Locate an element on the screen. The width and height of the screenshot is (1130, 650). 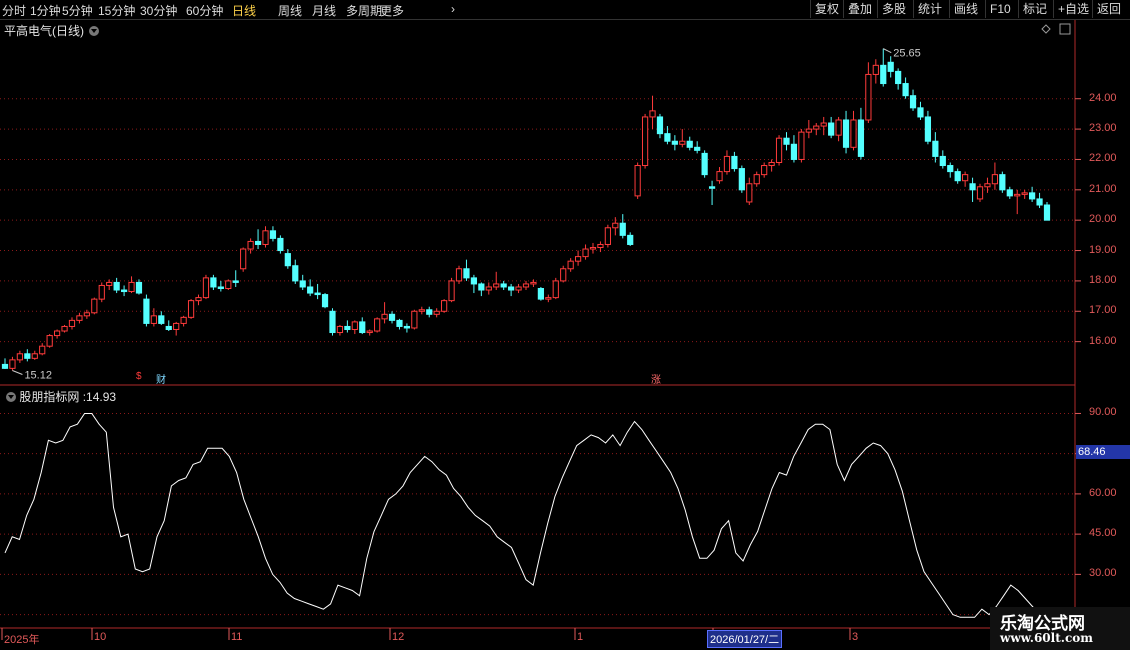
indicator-tick-label: 45.00 is located at coordinates (1103, 533).